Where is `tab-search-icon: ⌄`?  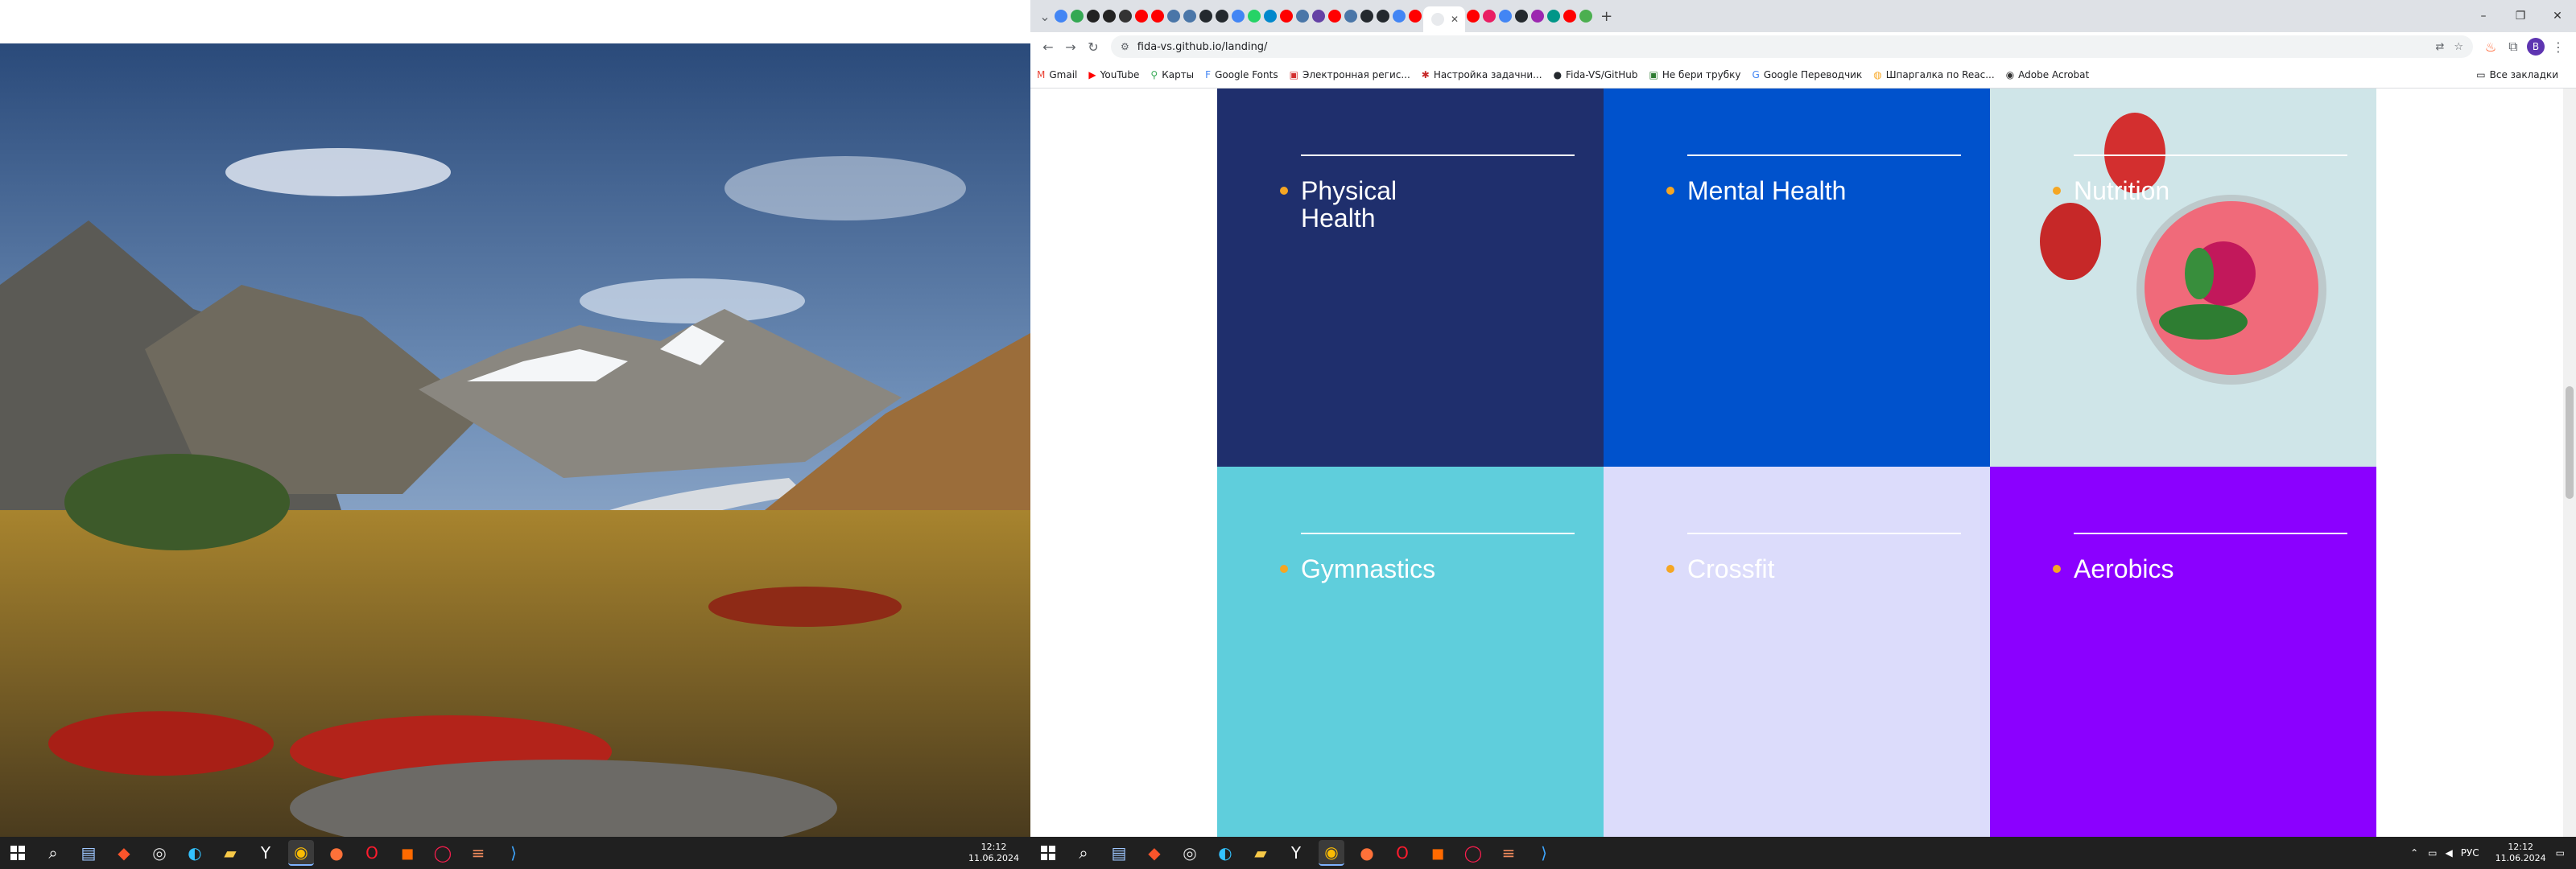 tab-search-icon: ⌄ is located at coordinates (1045, 16).